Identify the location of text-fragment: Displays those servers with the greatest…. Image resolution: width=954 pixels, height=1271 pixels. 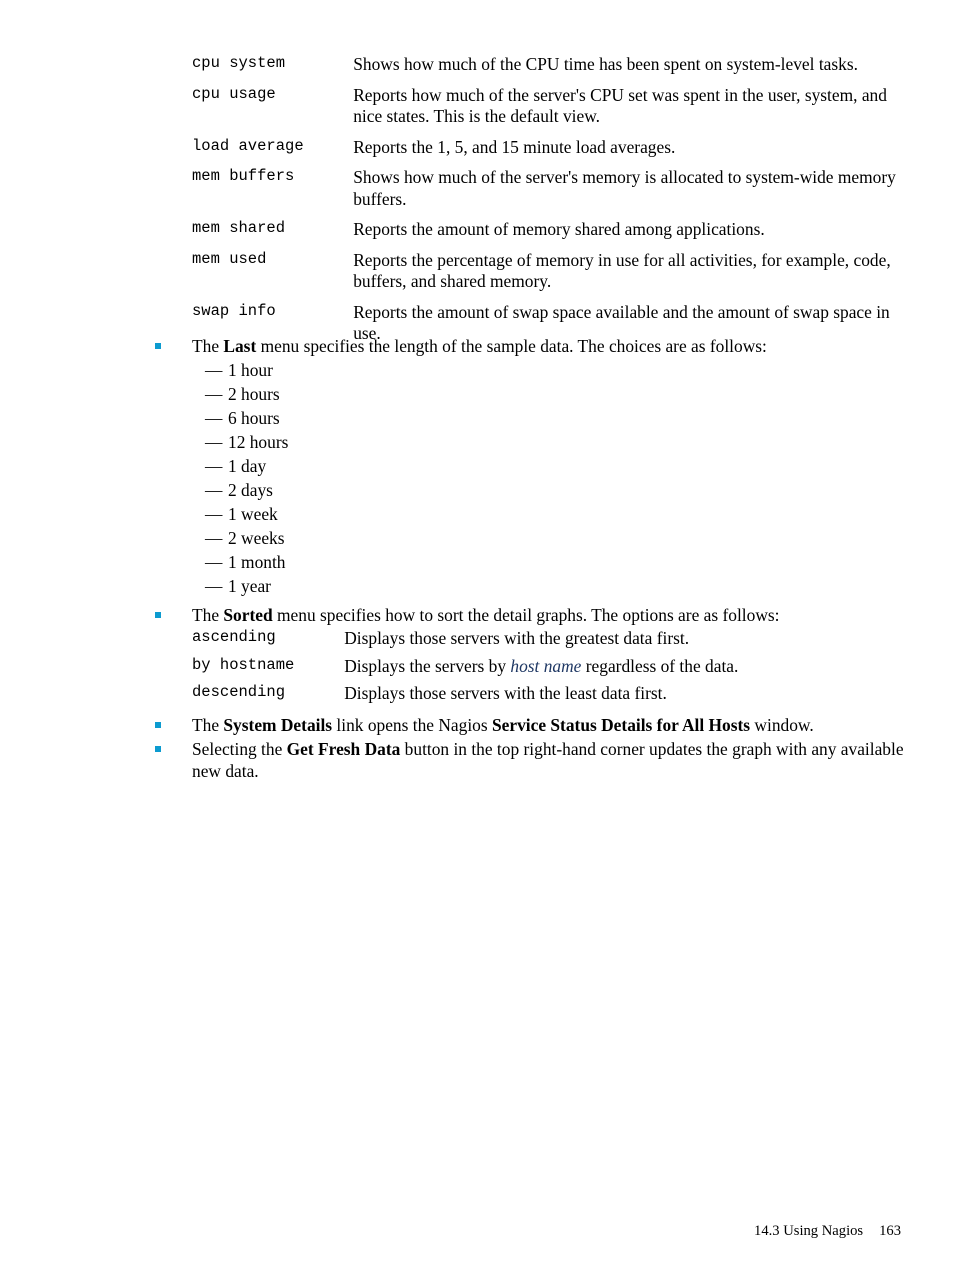
(517, 638).